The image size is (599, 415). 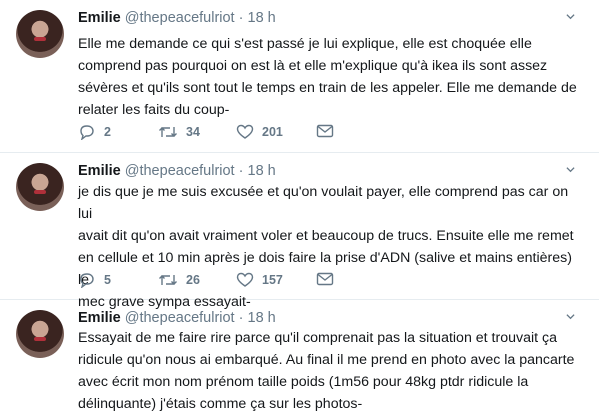 I want to click on like-button: 201, so click(x=259, y=132).